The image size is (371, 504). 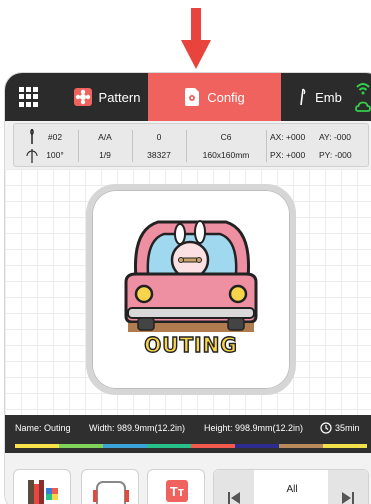 I want to click on hoop-select-button, so click(x=110, y=486).